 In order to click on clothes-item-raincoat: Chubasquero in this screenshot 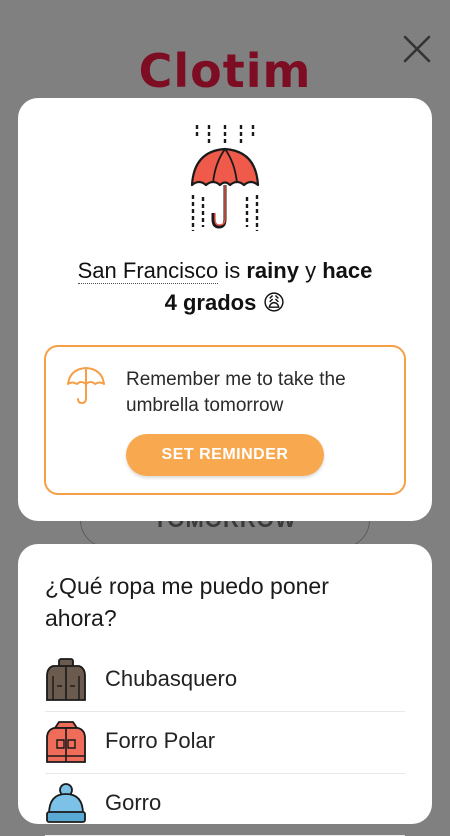, I will do `click(225, 681)`.